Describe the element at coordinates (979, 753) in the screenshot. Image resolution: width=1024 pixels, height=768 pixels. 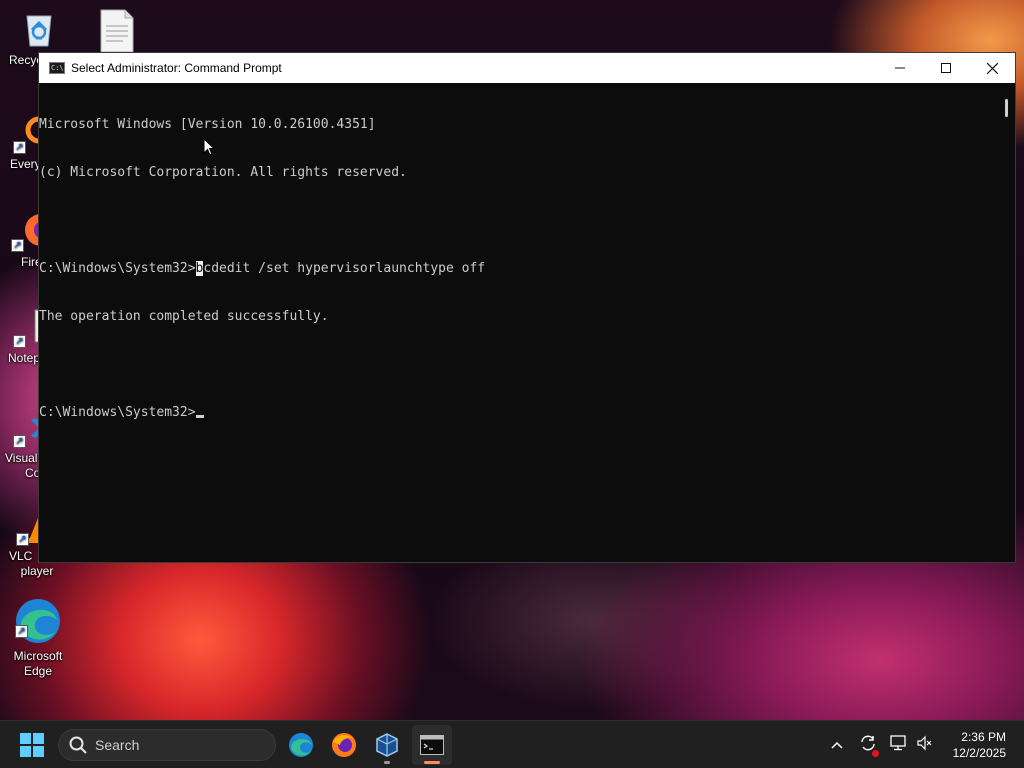
I see `clock-date: 12/2/2025` at that location.